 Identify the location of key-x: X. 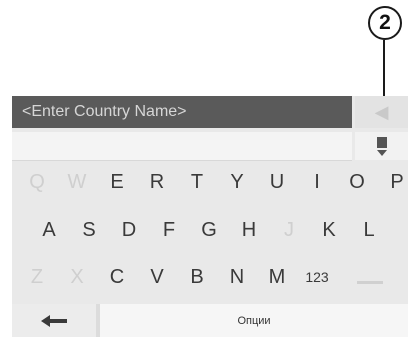
(77, 277).